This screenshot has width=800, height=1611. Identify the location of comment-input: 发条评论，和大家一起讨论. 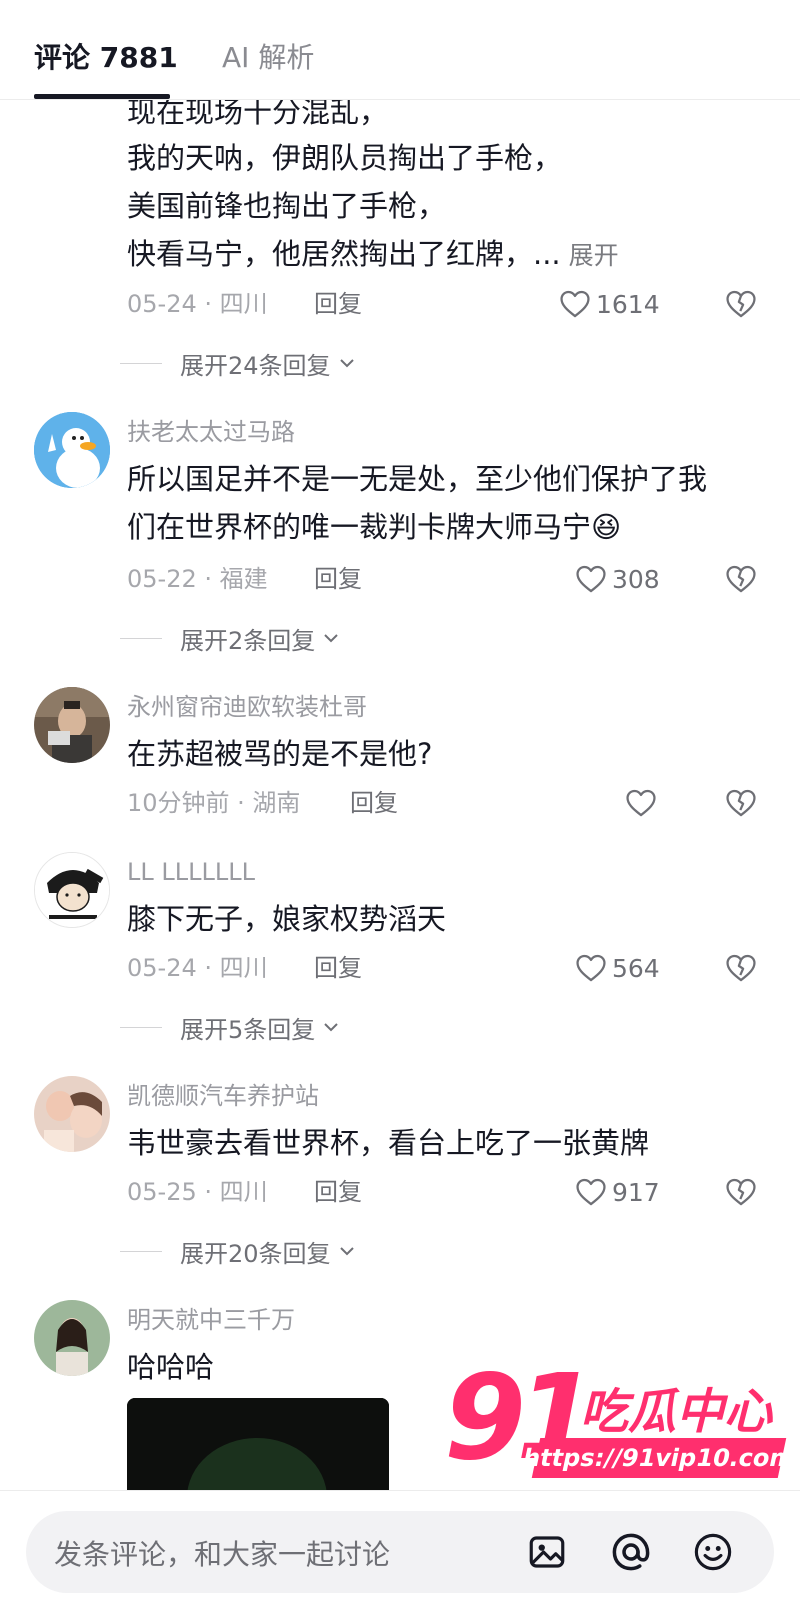
(400, 1552).